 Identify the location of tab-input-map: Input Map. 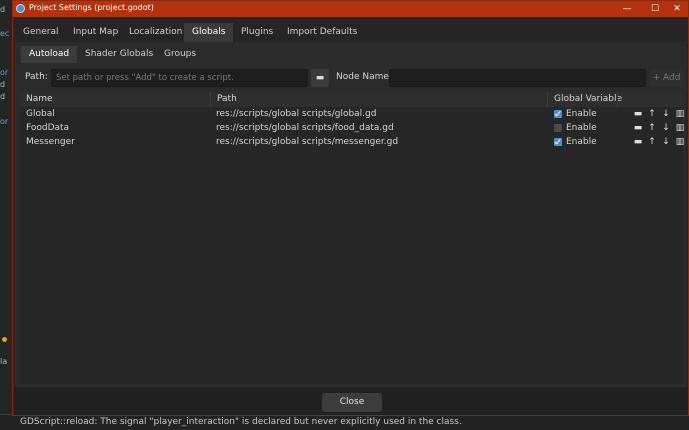
(95, 32).